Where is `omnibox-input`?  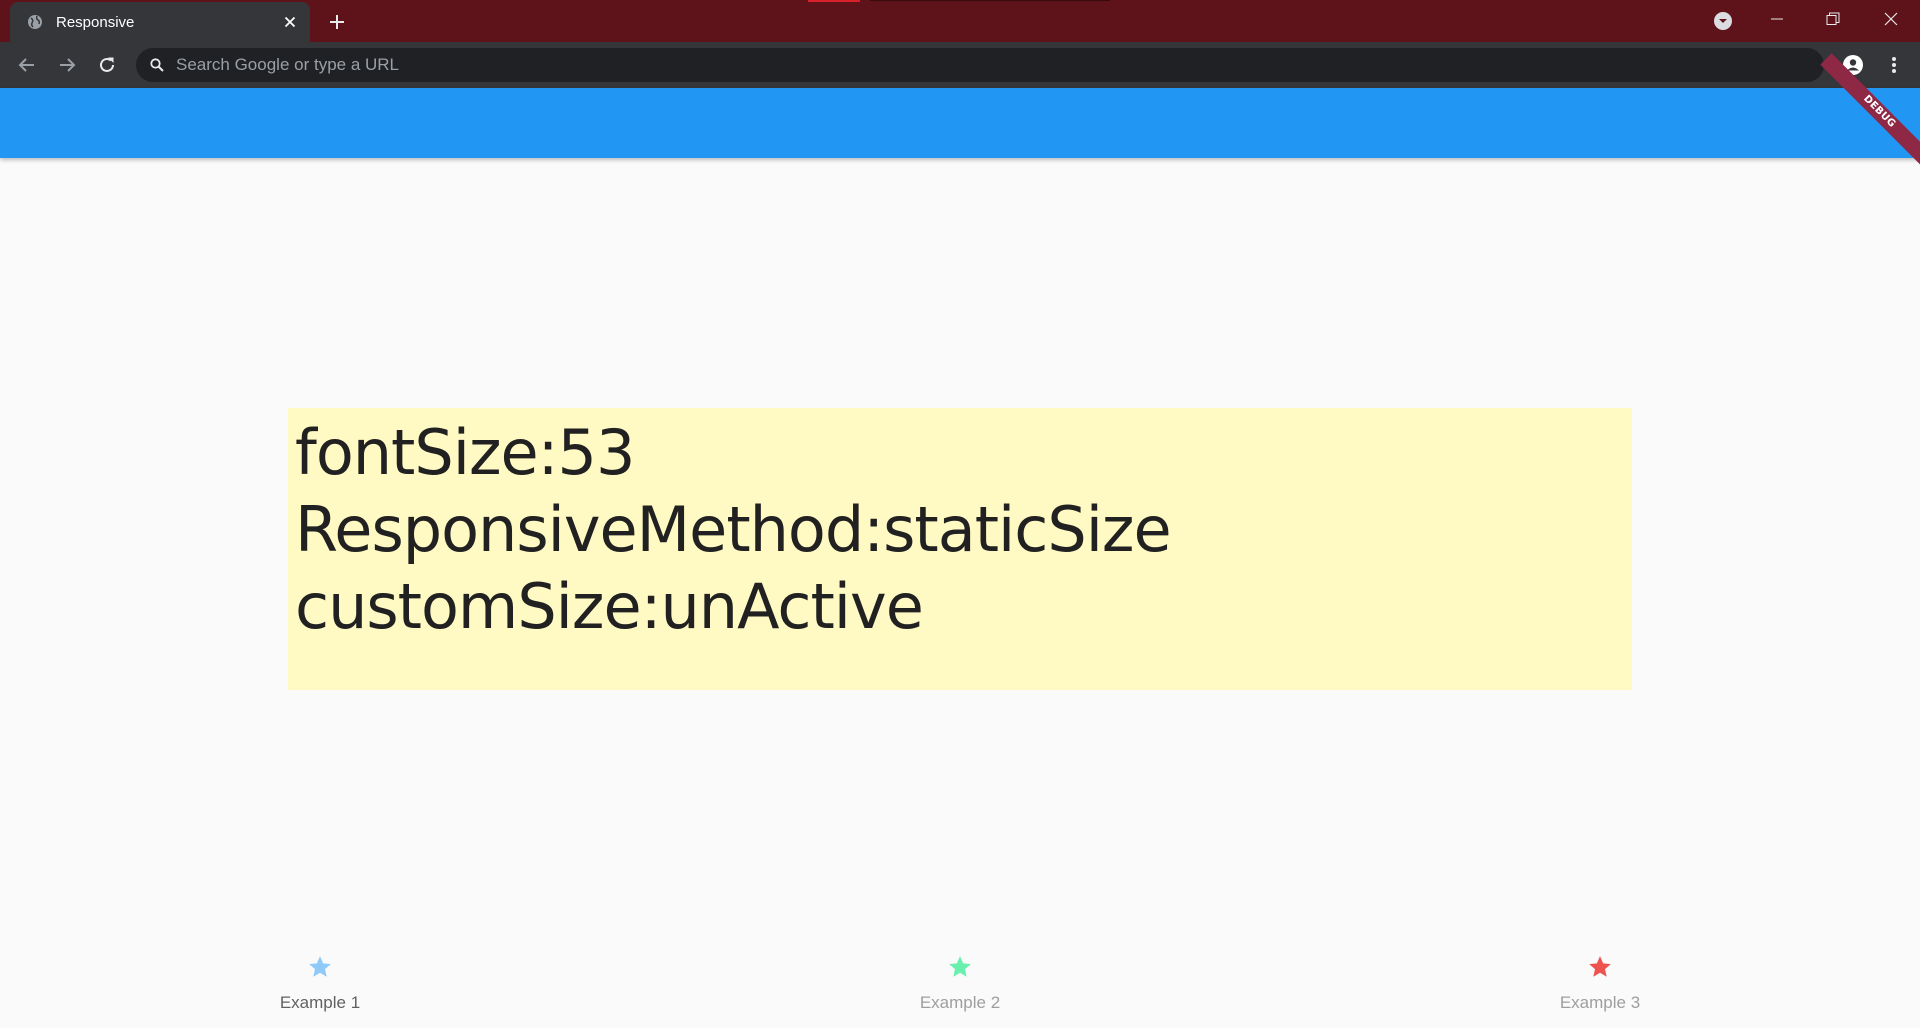 omnibox-input is located at coordinates (926, 65).